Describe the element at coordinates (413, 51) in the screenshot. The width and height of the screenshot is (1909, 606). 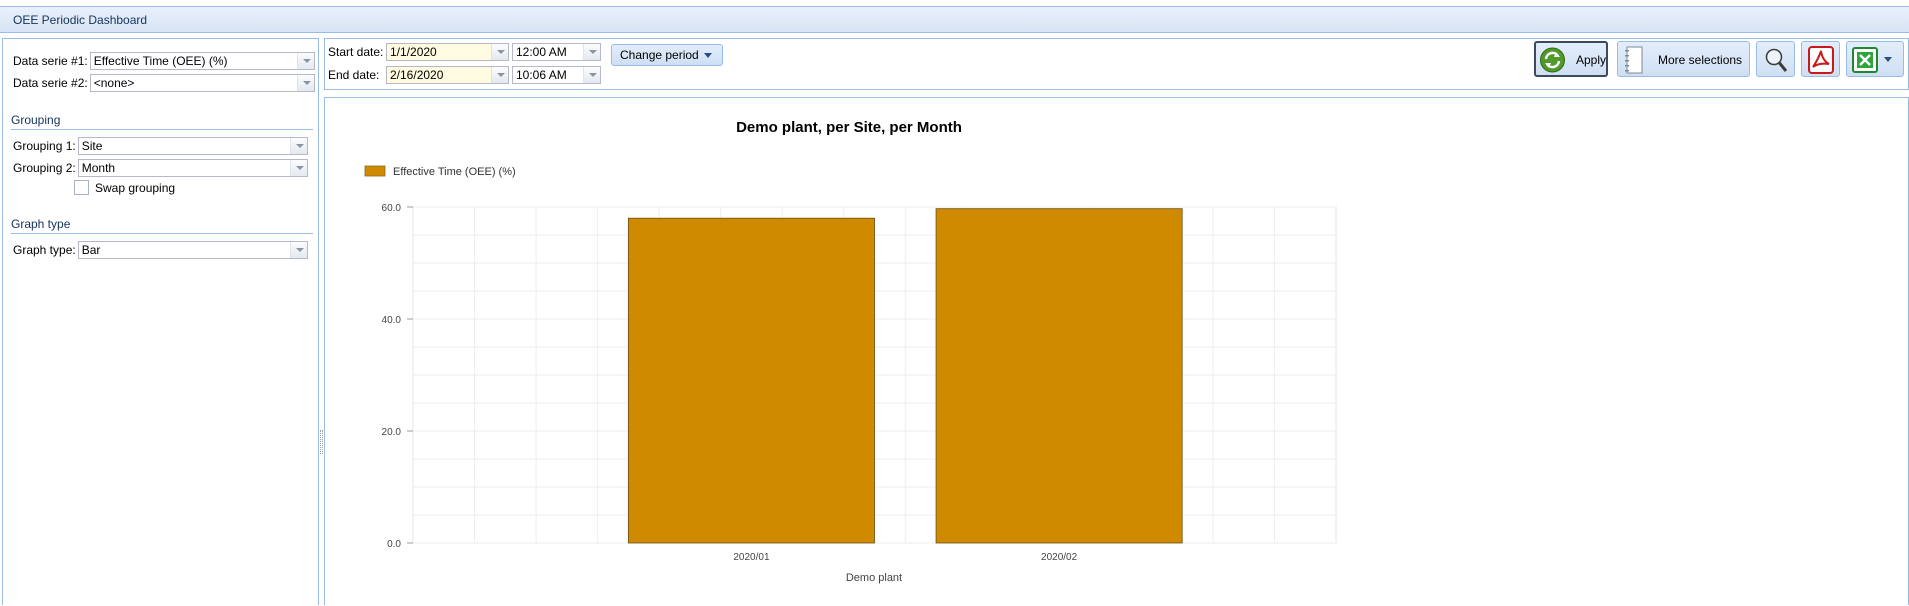
I see `start-date-value: 1/1/2020` at that location.